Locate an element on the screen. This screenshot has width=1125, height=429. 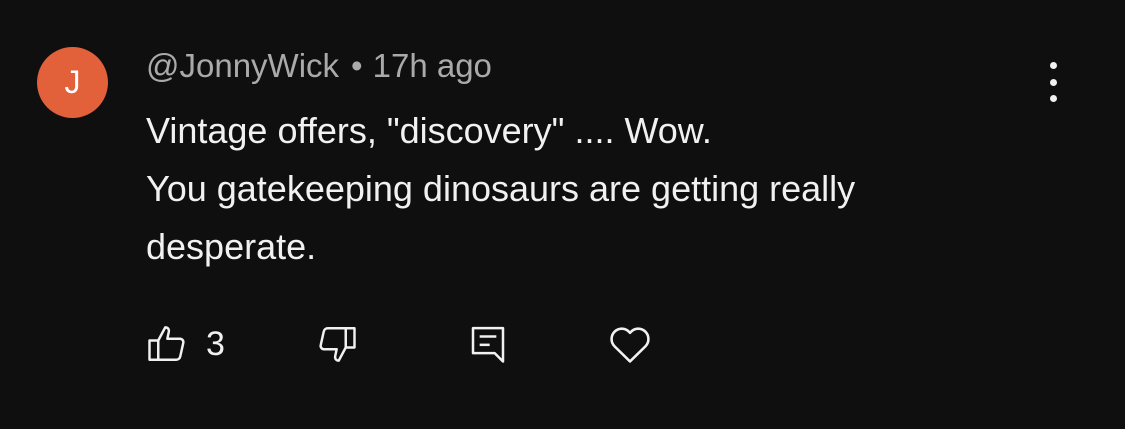
avatar: J is located at coordinates (72, 82).